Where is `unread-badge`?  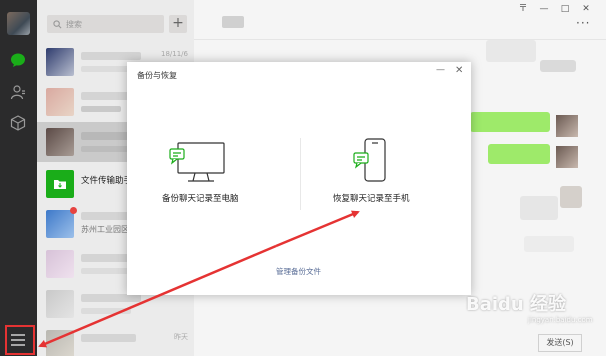
unread-badge is located at coordinates (73, 210).